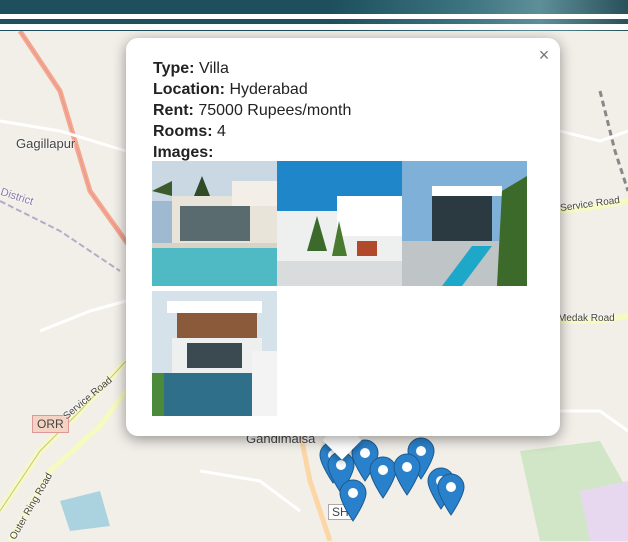  What do you see at coordinates (183, 131) in the screenshot?
I see `detail-label: Rooms:` at bounding box center [183, 131].